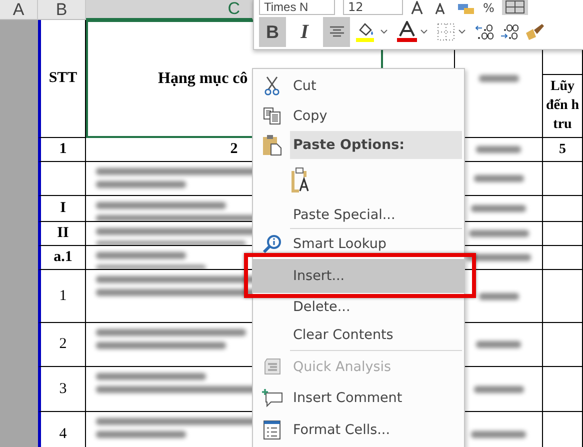  What do you see at coordinates (563, 150) in the screenshot?
I see `table-cell: 5` at bounding box center [563, 150].